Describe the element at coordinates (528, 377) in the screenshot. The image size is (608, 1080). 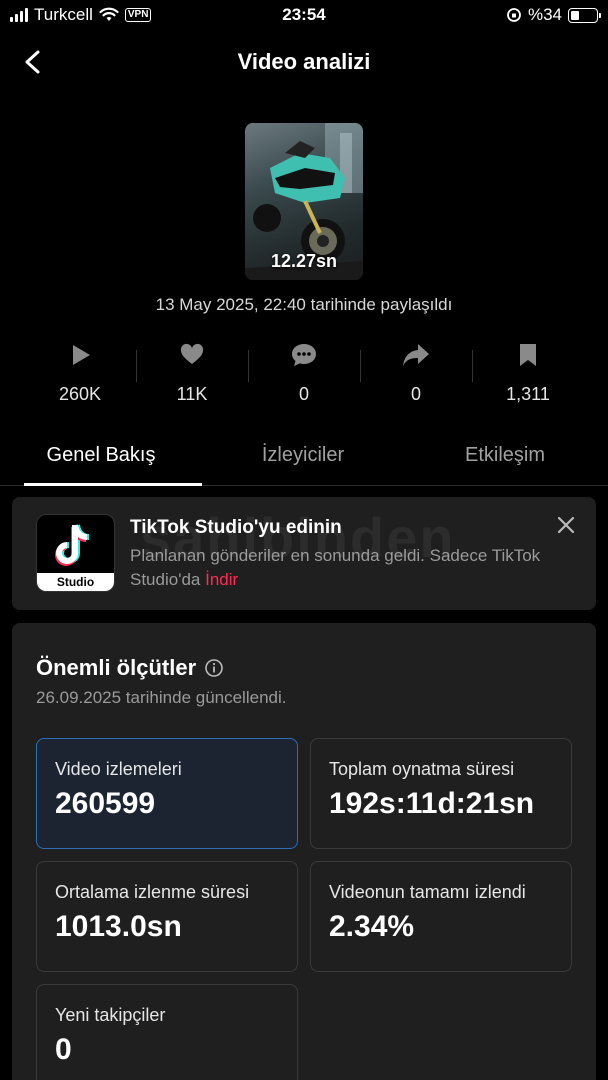
I see `stat-saves: 1,311` at that location.